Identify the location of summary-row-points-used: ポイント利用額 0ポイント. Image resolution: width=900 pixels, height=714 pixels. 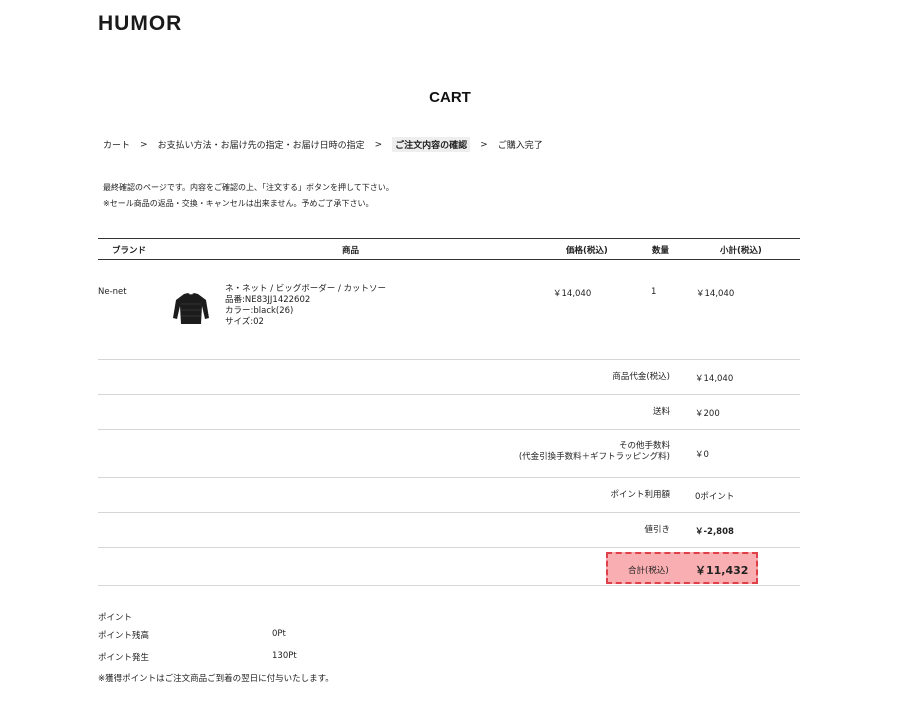
(449, 495).